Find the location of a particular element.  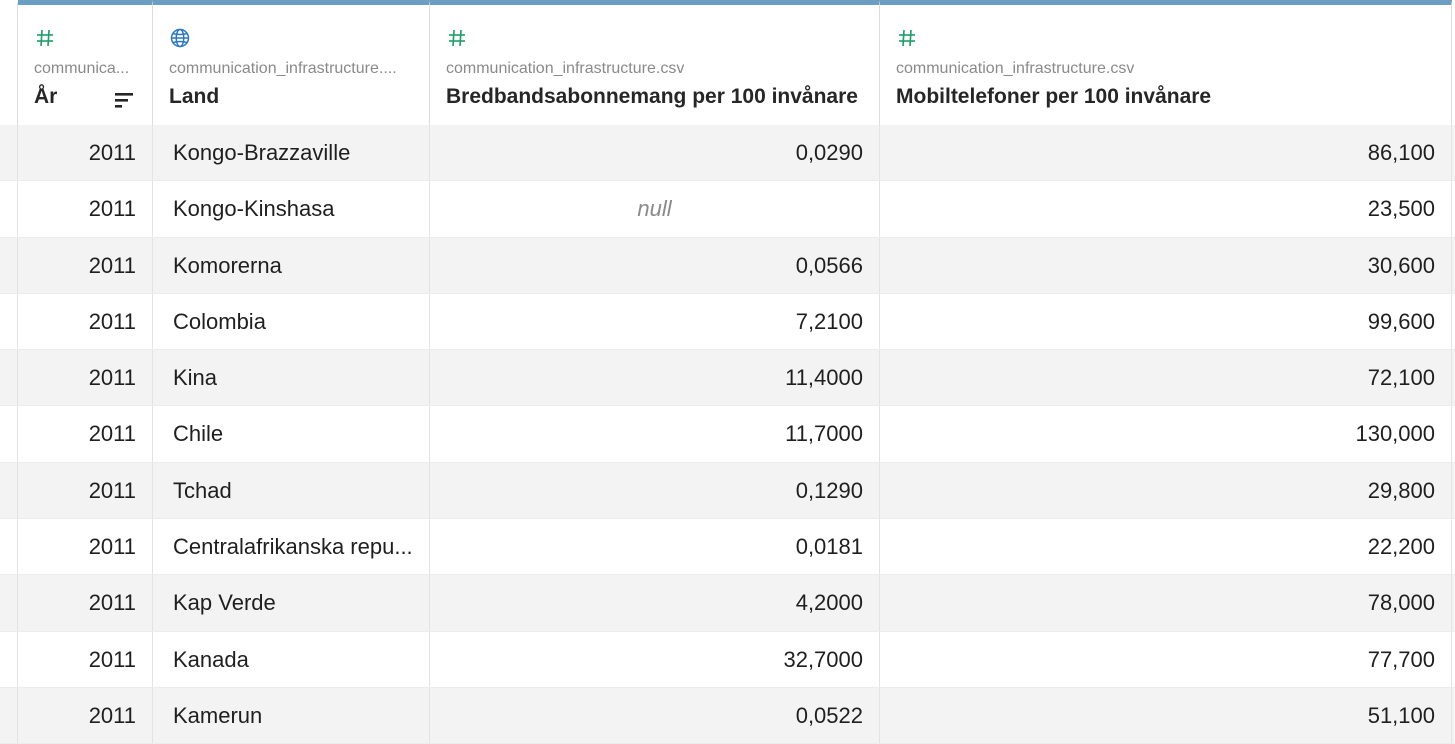

table-row: 2011 Kanada 32,7000 77,700 is located at coordinates (727, 659).